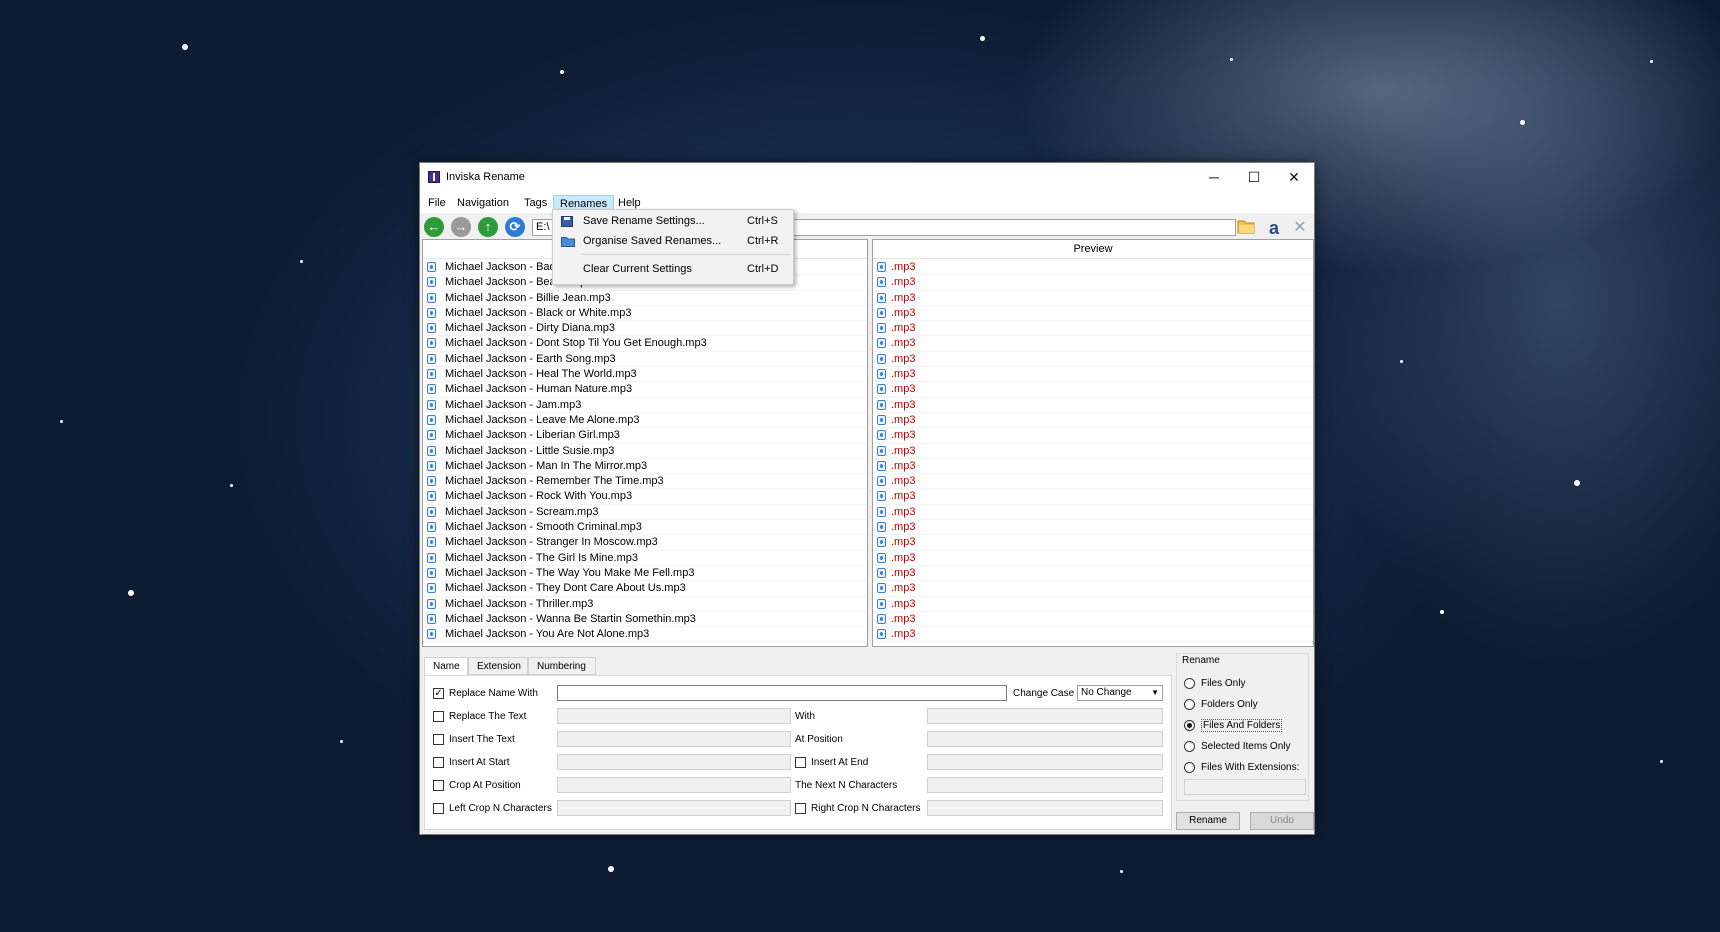 This screenshot has height=932, width=1720. I want to click on replace-text-input, so click(674, 716).